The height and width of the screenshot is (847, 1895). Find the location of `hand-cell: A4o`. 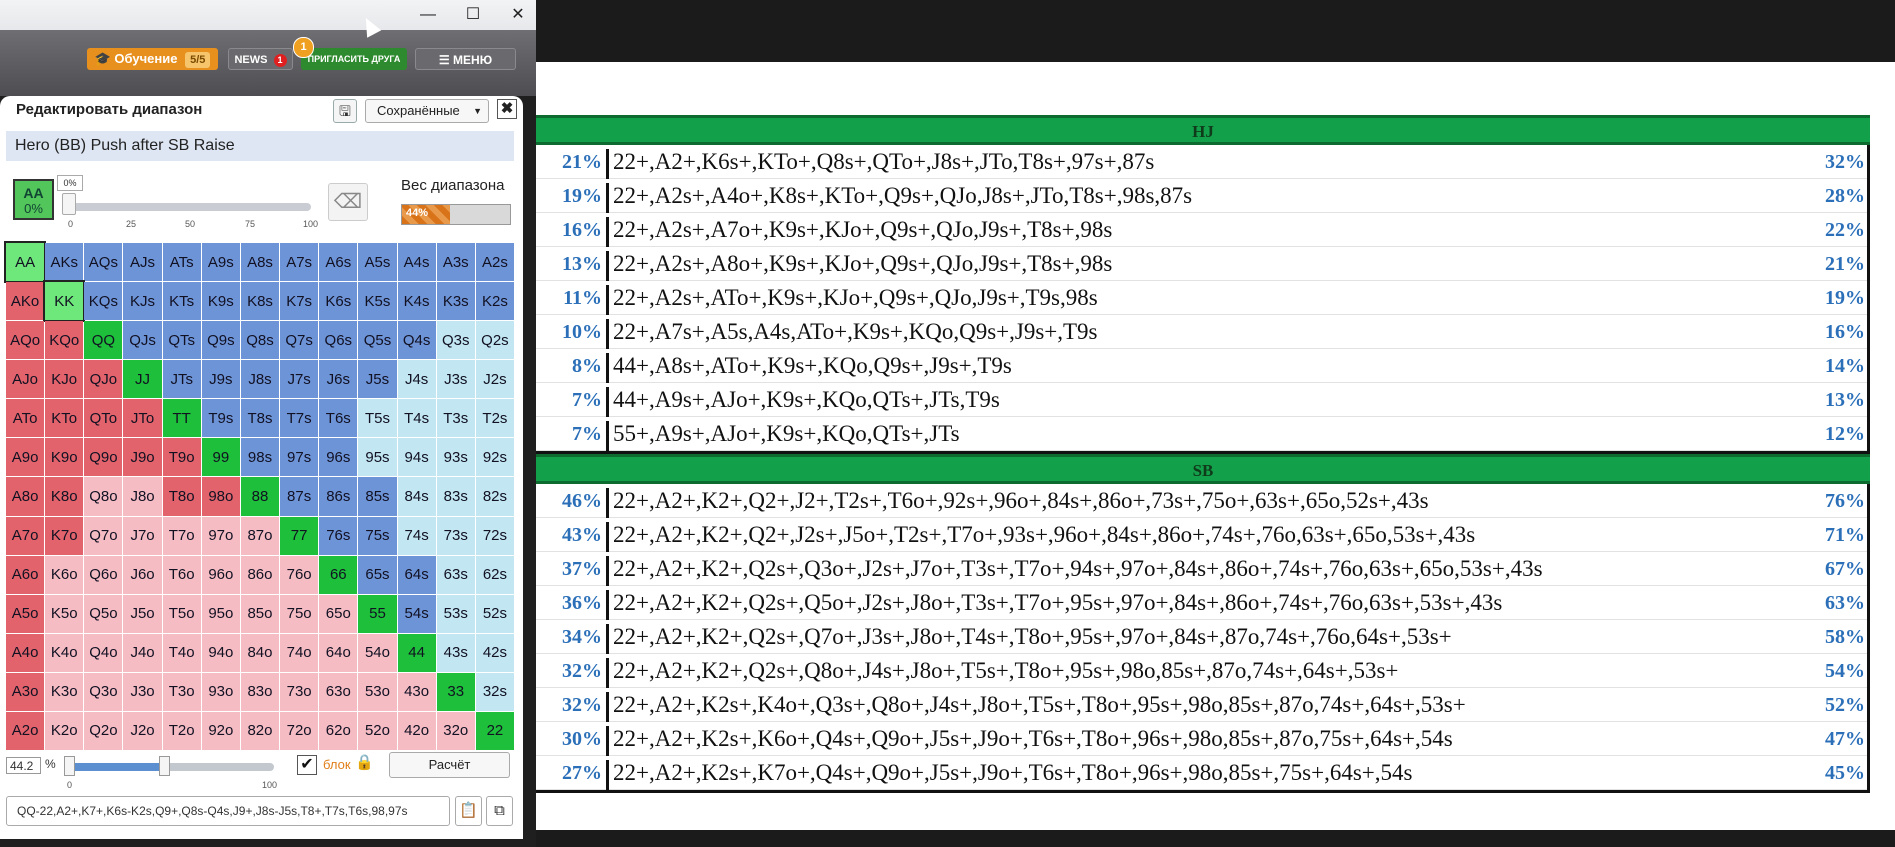

hand-cell: A4o is located at coordinates (25, 652).